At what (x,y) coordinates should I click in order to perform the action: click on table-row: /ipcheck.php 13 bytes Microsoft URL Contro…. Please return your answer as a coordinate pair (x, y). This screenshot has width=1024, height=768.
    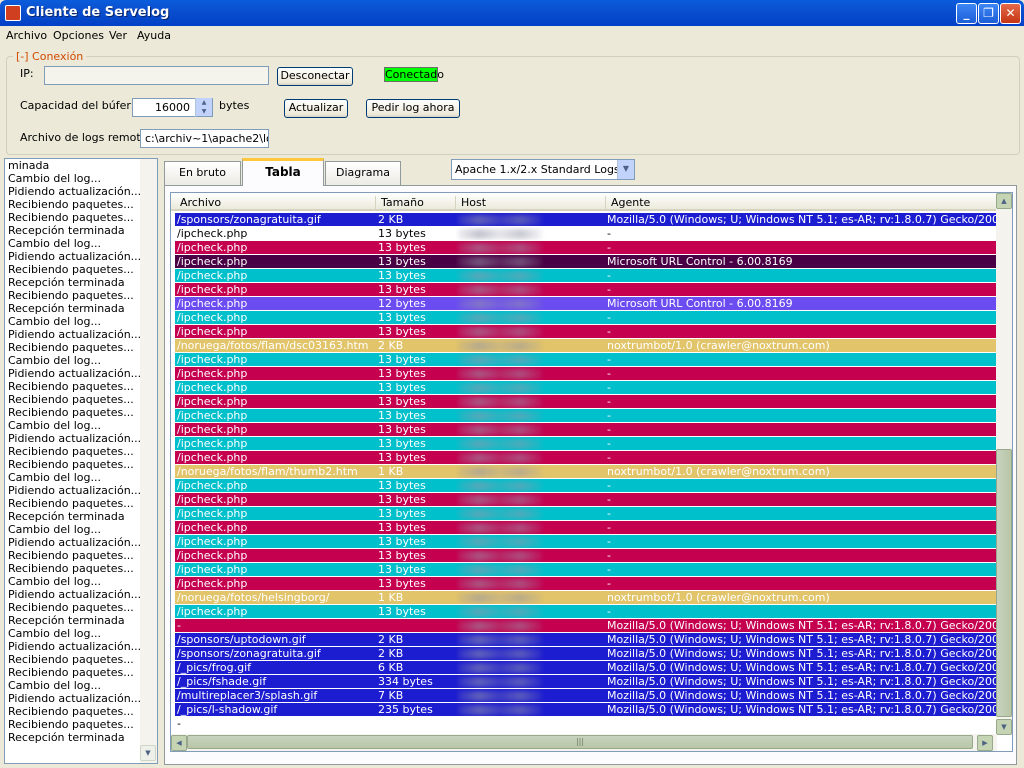
    Looking at the image, I should click on (586, 262).